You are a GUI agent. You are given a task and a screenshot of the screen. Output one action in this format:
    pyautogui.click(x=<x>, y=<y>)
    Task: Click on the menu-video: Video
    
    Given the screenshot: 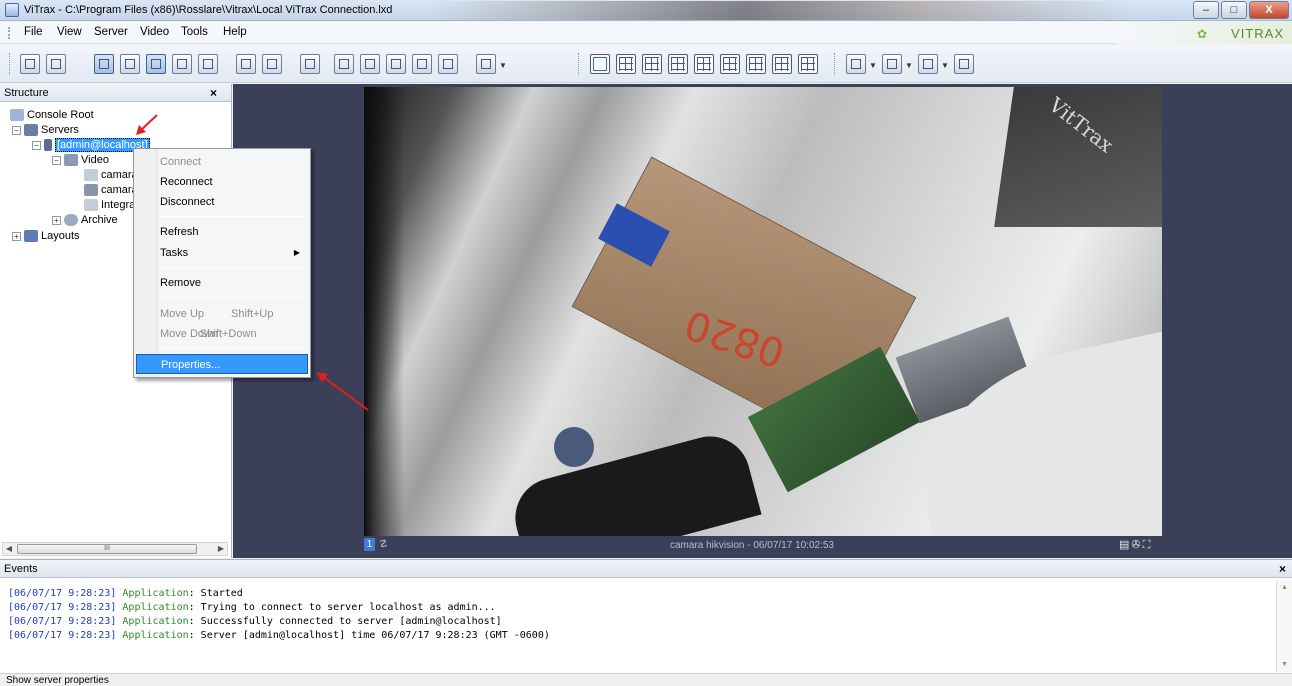 What is the action you would take?
    pyautogui.click(x=154, y=32)
    